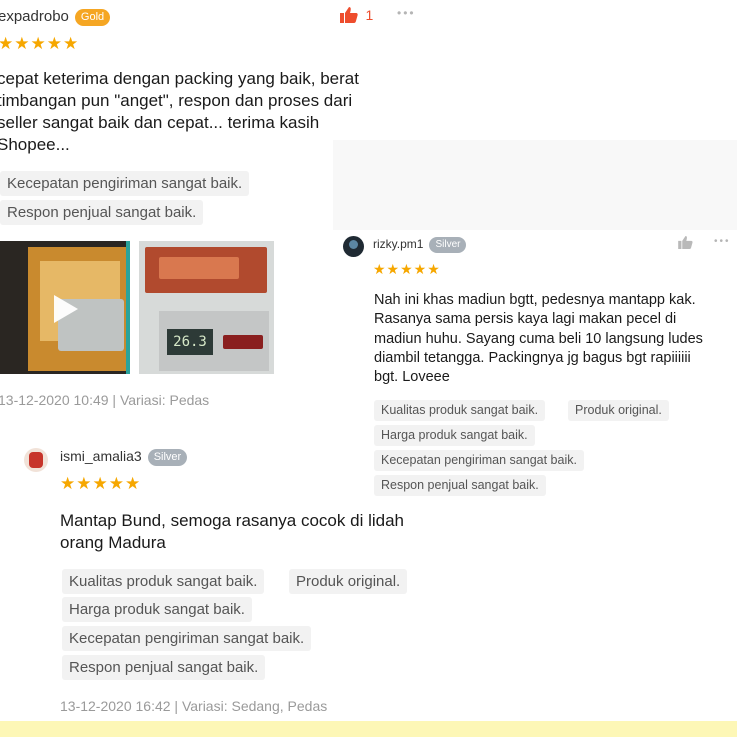 This screenshot has height=737, width=737. I want to click on tag-chip: Produk original., so click(348, 581).